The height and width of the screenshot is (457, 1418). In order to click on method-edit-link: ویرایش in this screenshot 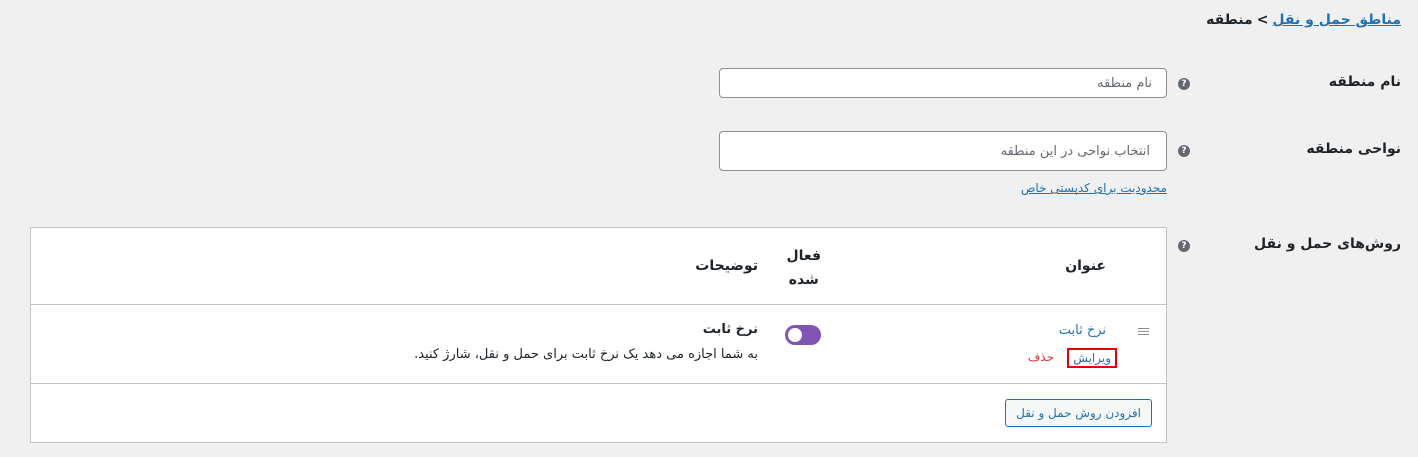, I will do `click(1092, 358)`.